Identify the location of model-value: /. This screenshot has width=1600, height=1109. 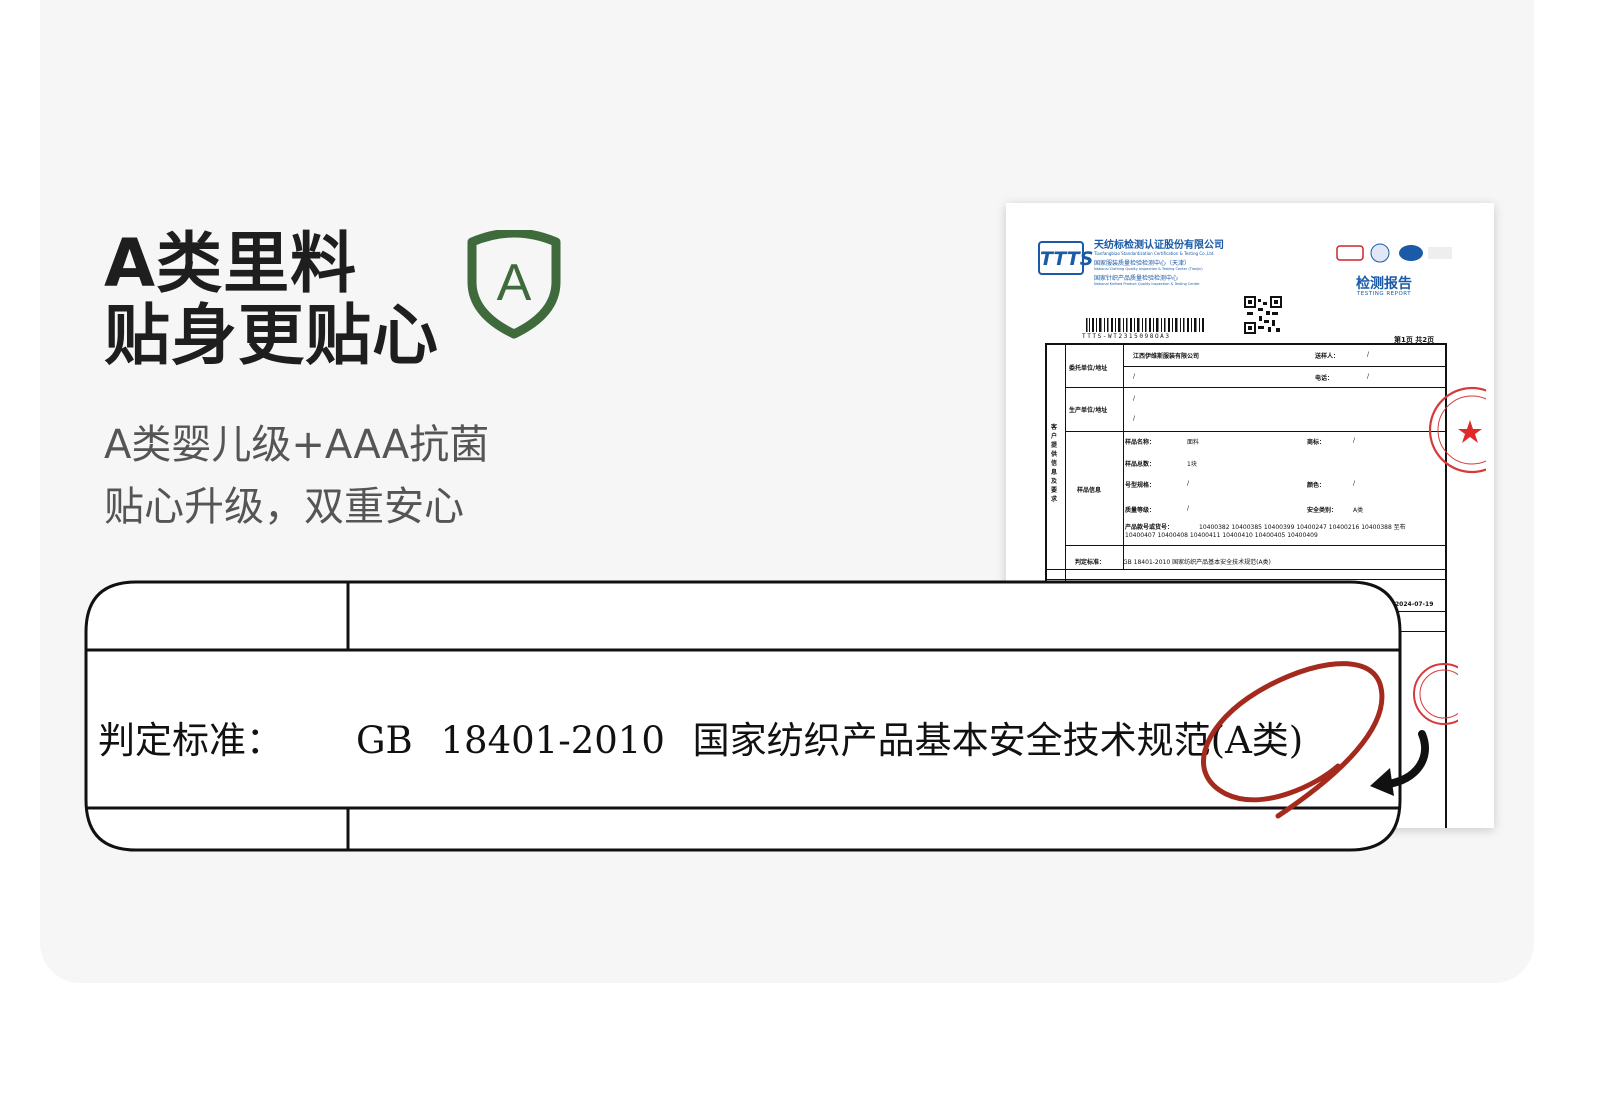
(1188, 483).